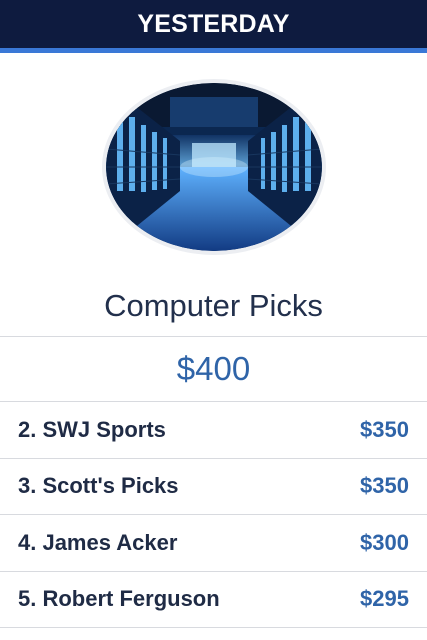  I want to click on ranking-amount: $300, so click(384, 542).